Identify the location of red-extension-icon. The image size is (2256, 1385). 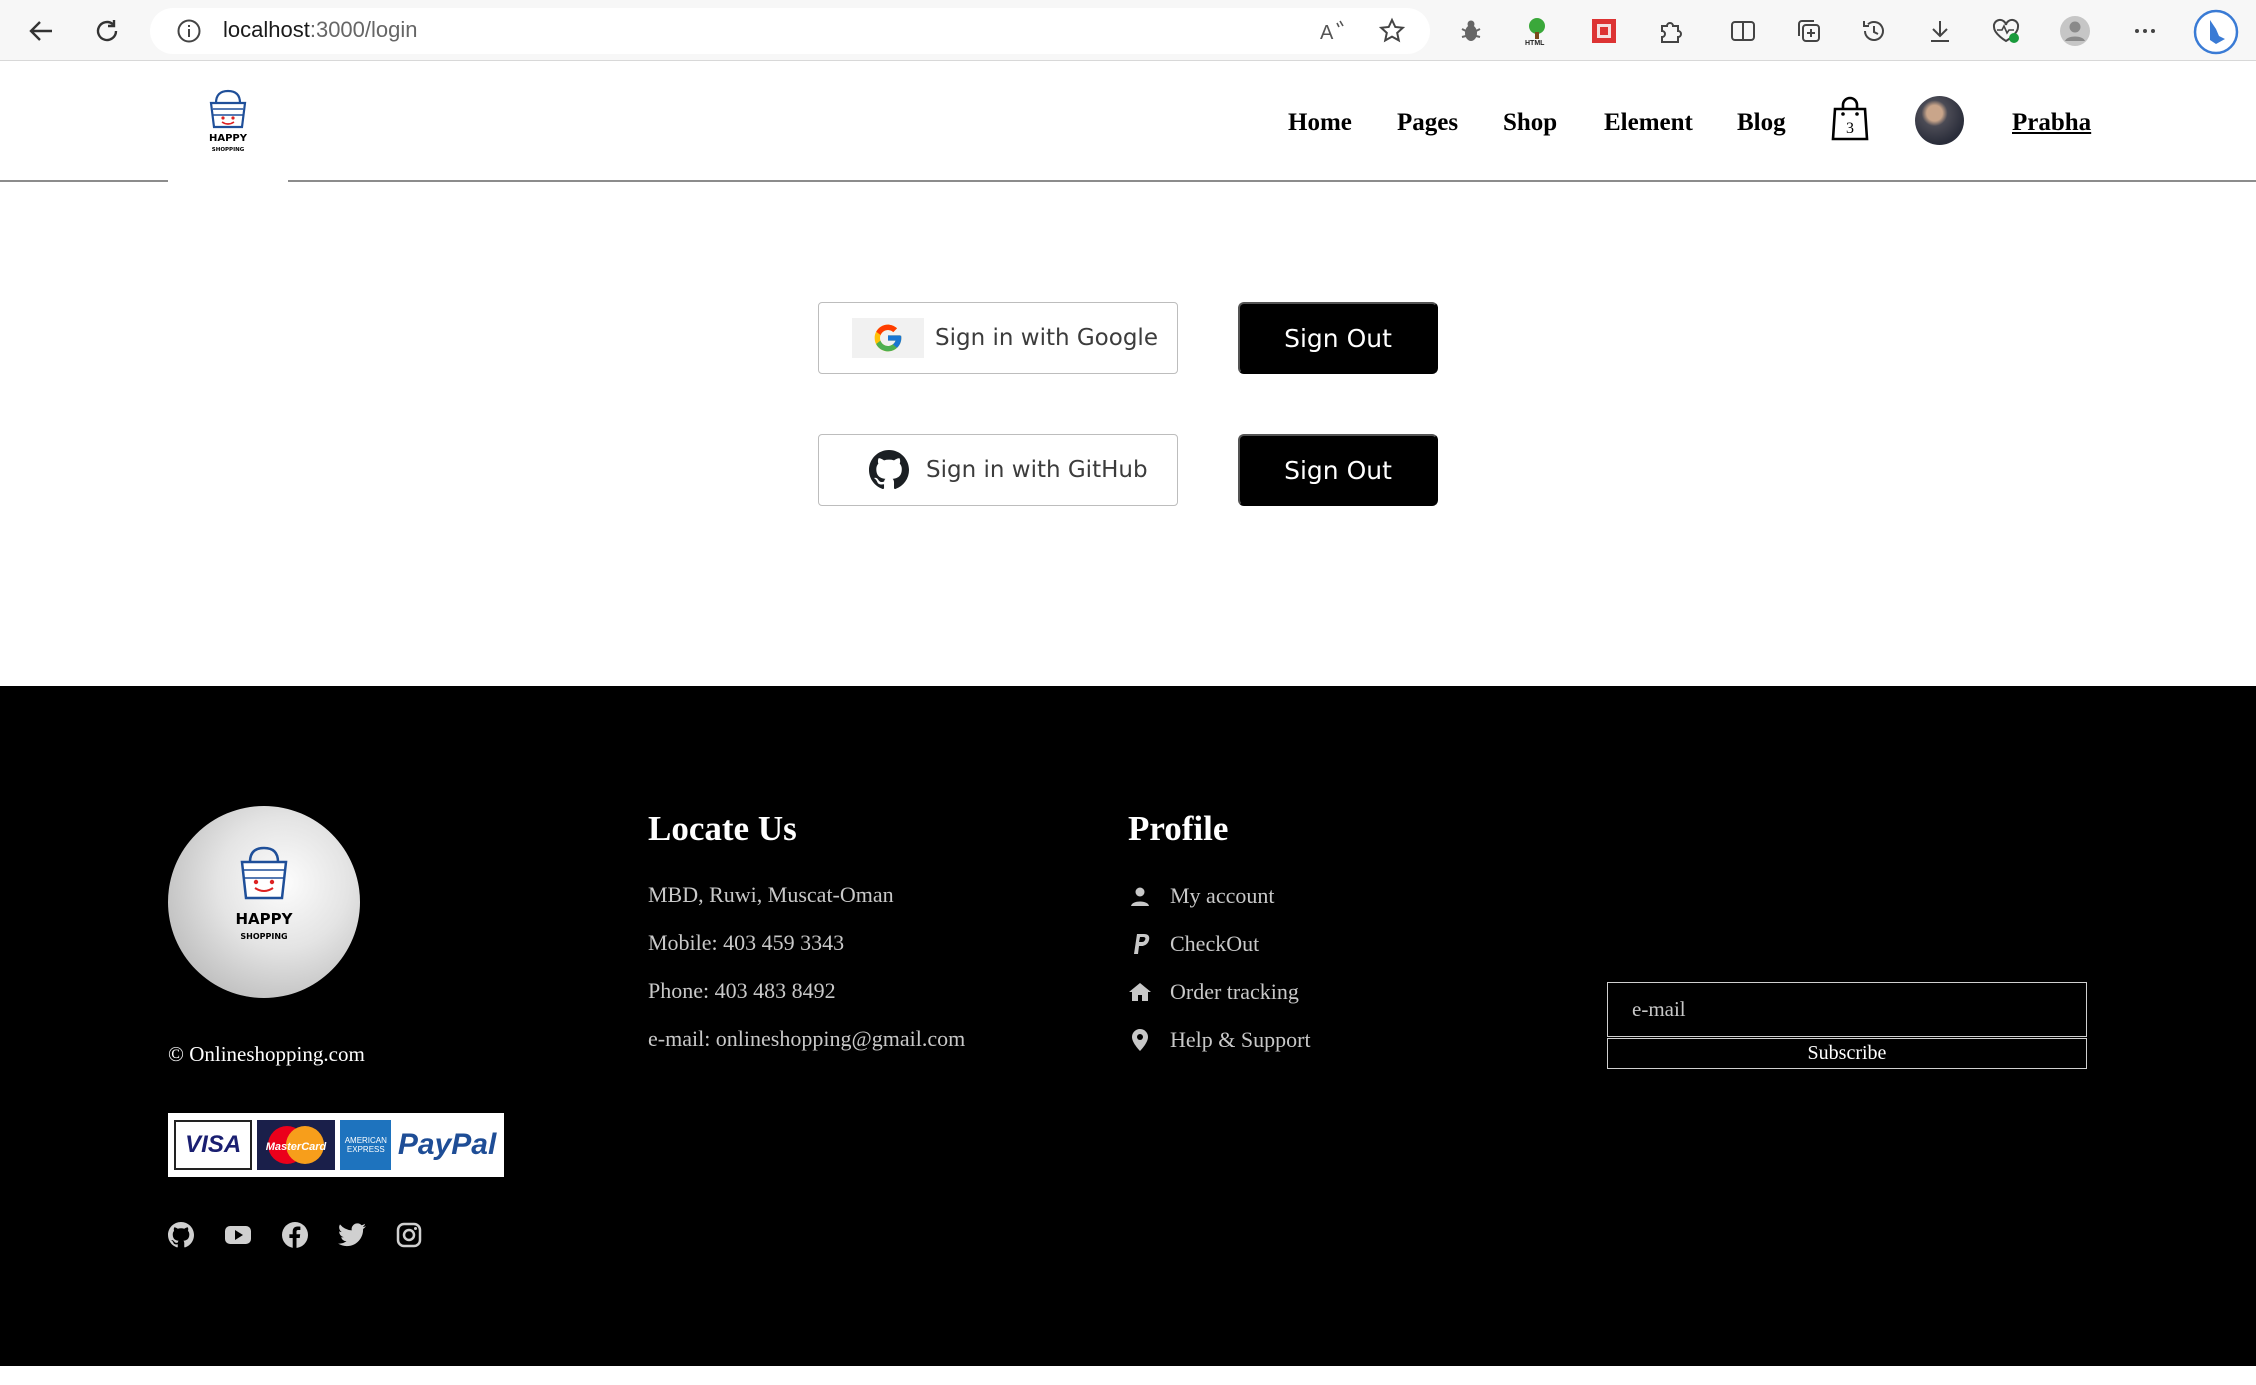
(1604, 31).